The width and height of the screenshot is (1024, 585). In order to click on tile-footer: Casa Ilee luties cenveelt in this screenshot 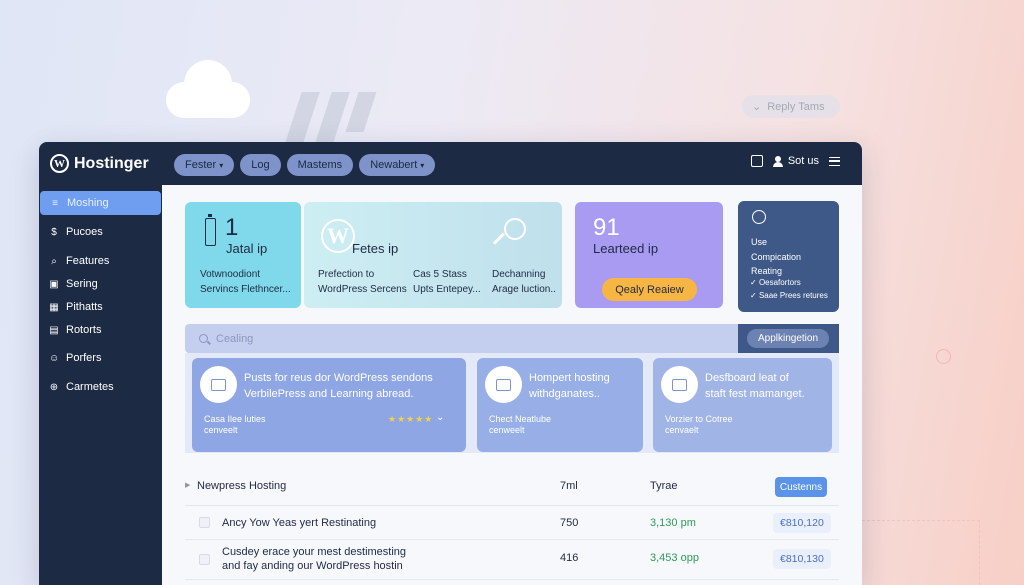, I will do `click(235, 424)`.